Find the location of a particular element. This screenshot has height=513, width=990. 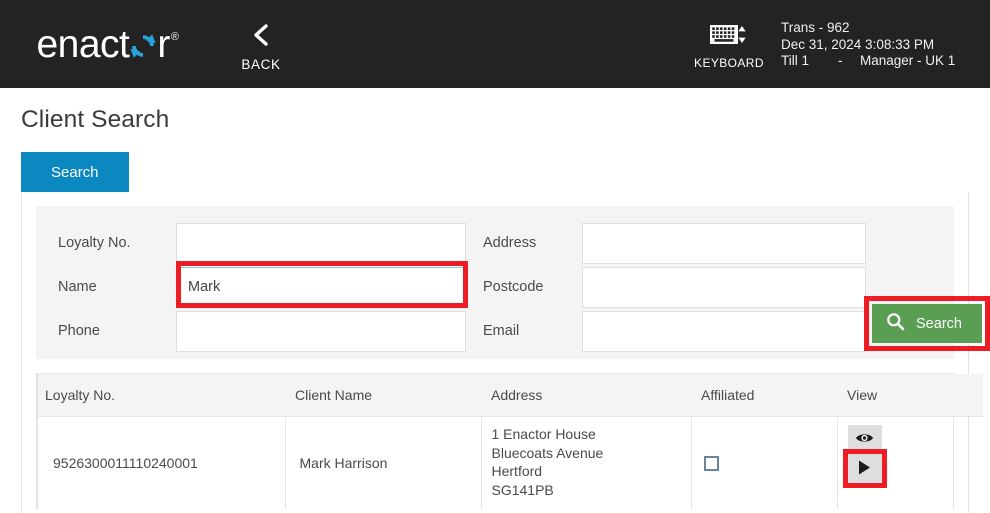

select-client-button-wrapper is located at coordinates (864, 468).